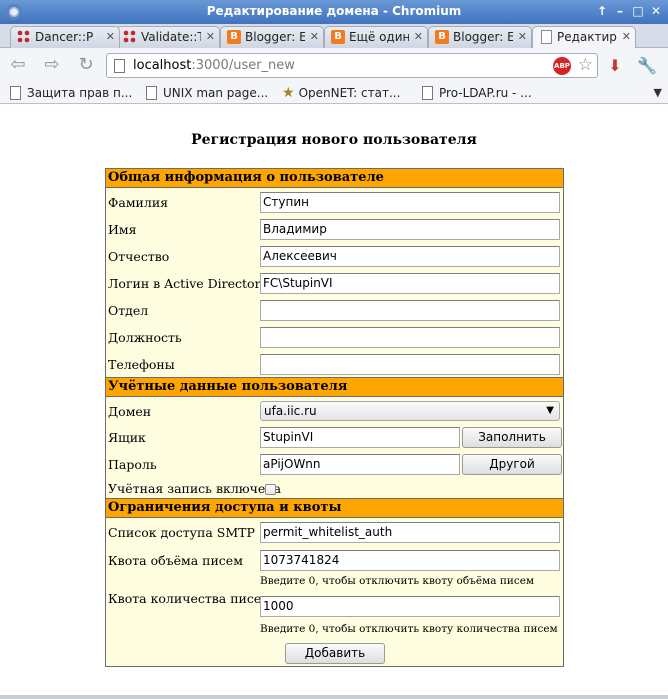  What do you see at coordinates (656, 11) in the screenshot?
I see `window-close-icon: ✕` at bounding box center [656, 11].